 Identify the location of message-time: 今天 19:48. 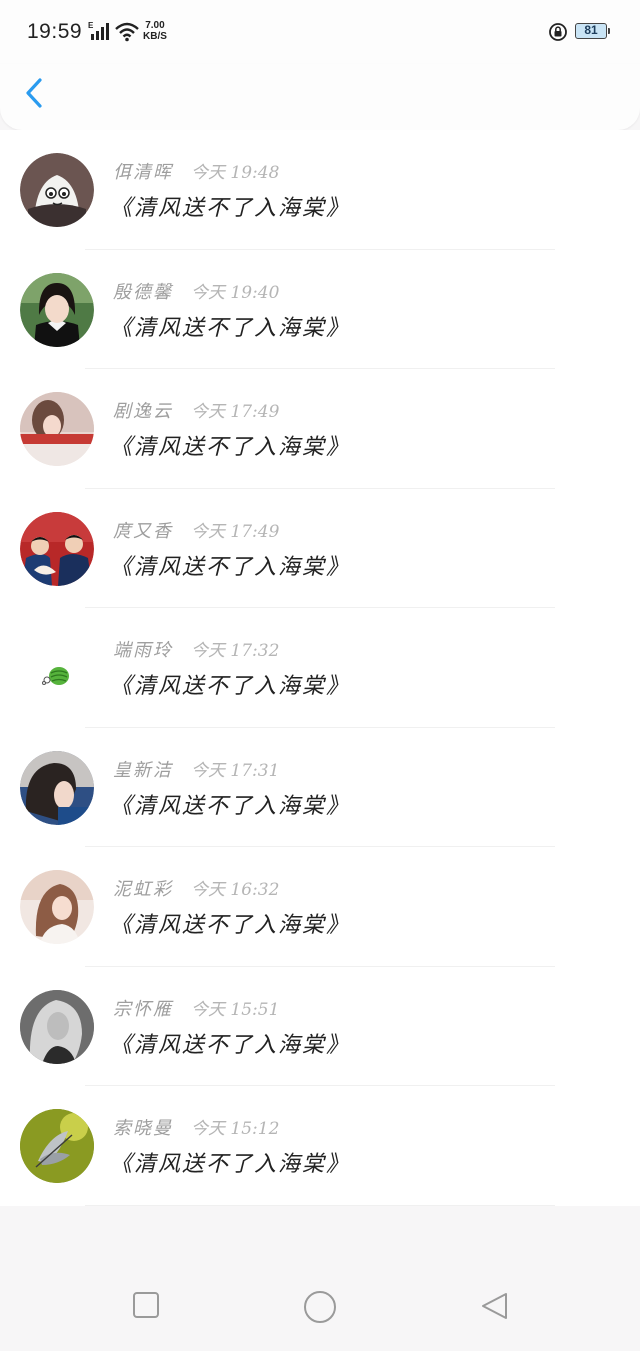
(235, 173).